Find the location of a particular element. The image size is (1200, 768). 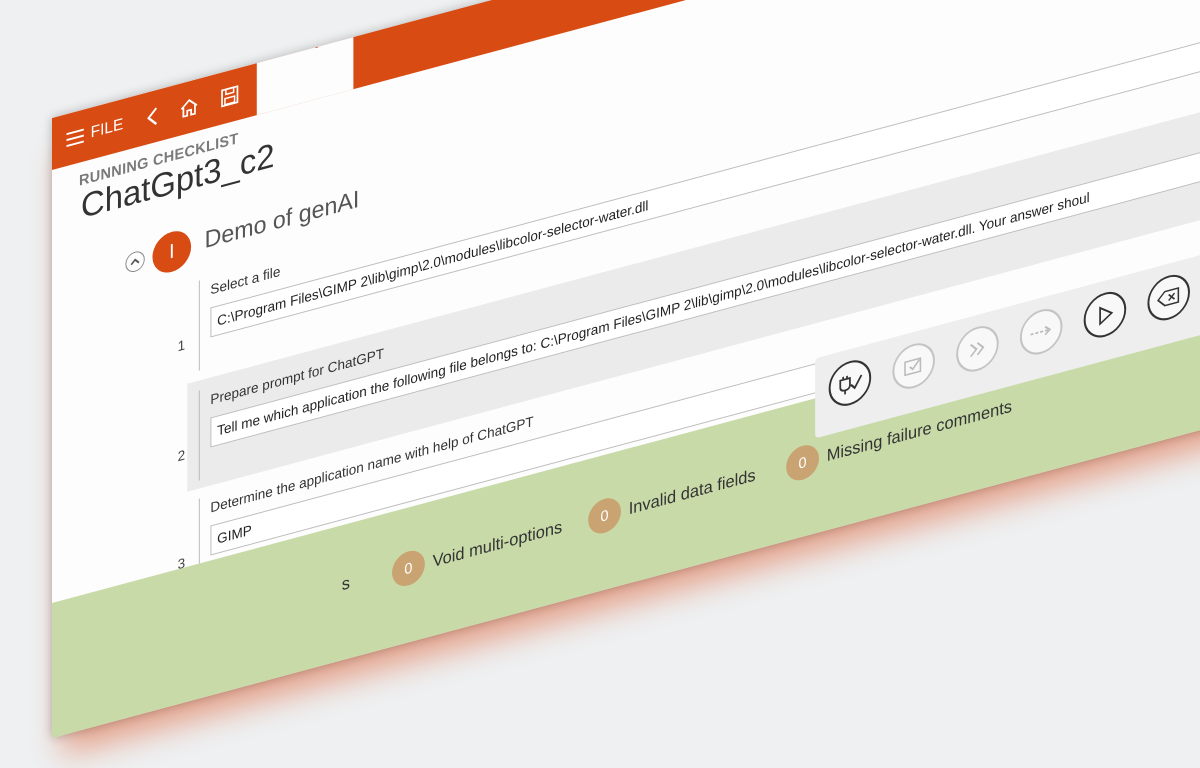

counter-partial: s is located at coordinates (346, 584).